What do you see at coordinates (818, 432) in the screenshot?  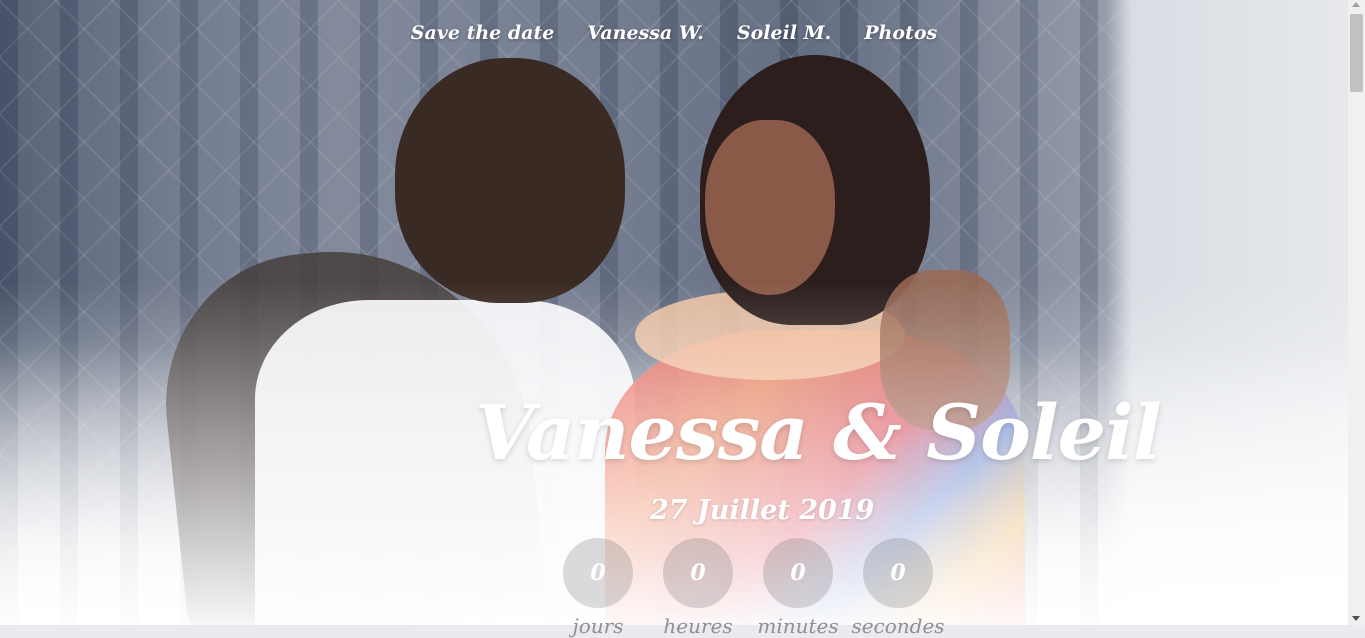 I see `couple-title: Vanessa & Soleil` at bounding box center [818, 432].